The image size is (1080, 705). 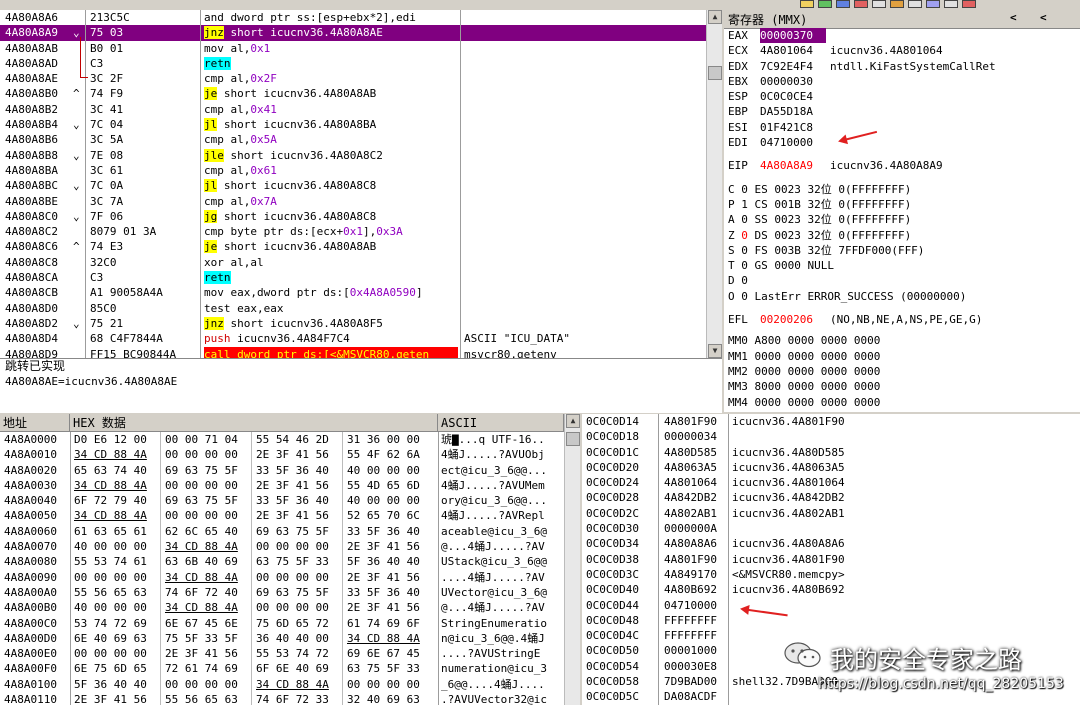 What do you see at coordinates (903, 204) in the screenshot?
I see `flag-row: P 1 CS 001B 32位 0(FFFFFFFF)` at bounding box center [903, 204].